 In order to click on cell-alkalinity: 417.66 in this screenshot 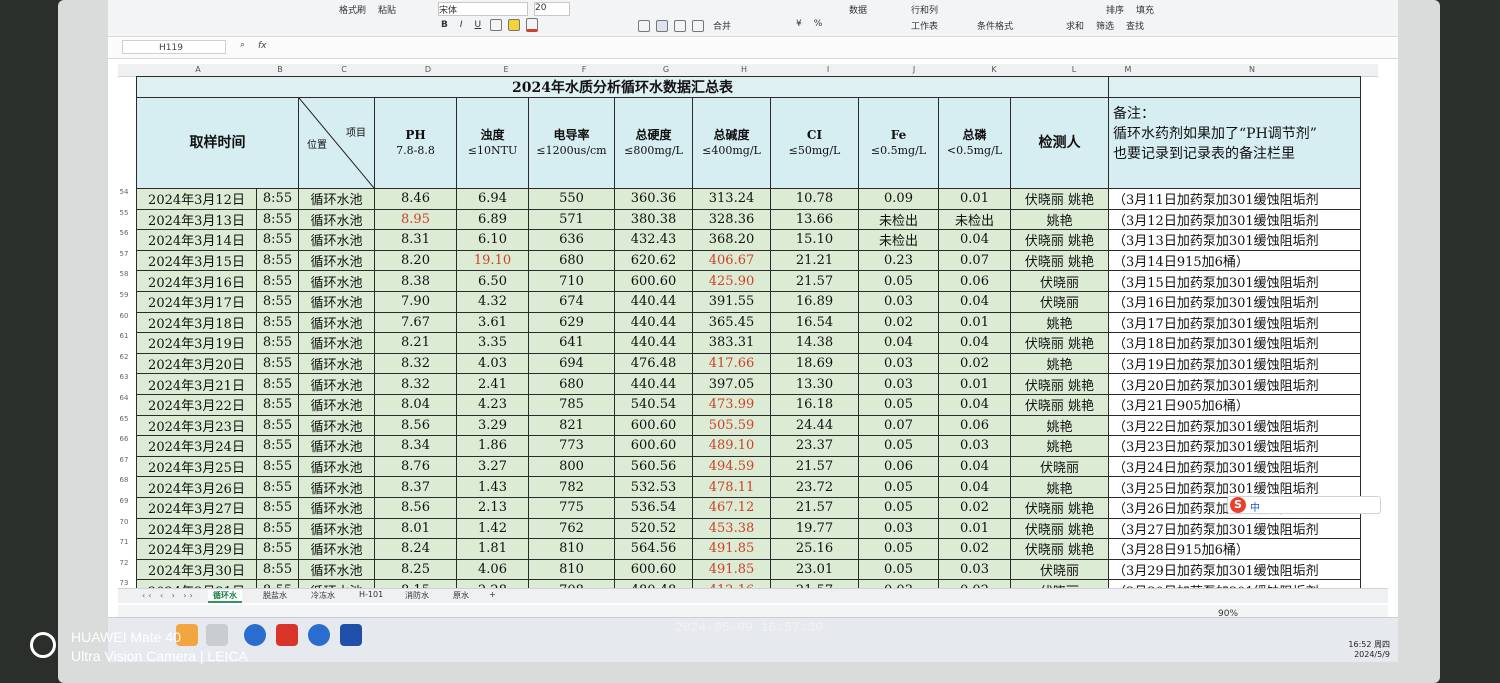, I will do `click(731, 363)`.